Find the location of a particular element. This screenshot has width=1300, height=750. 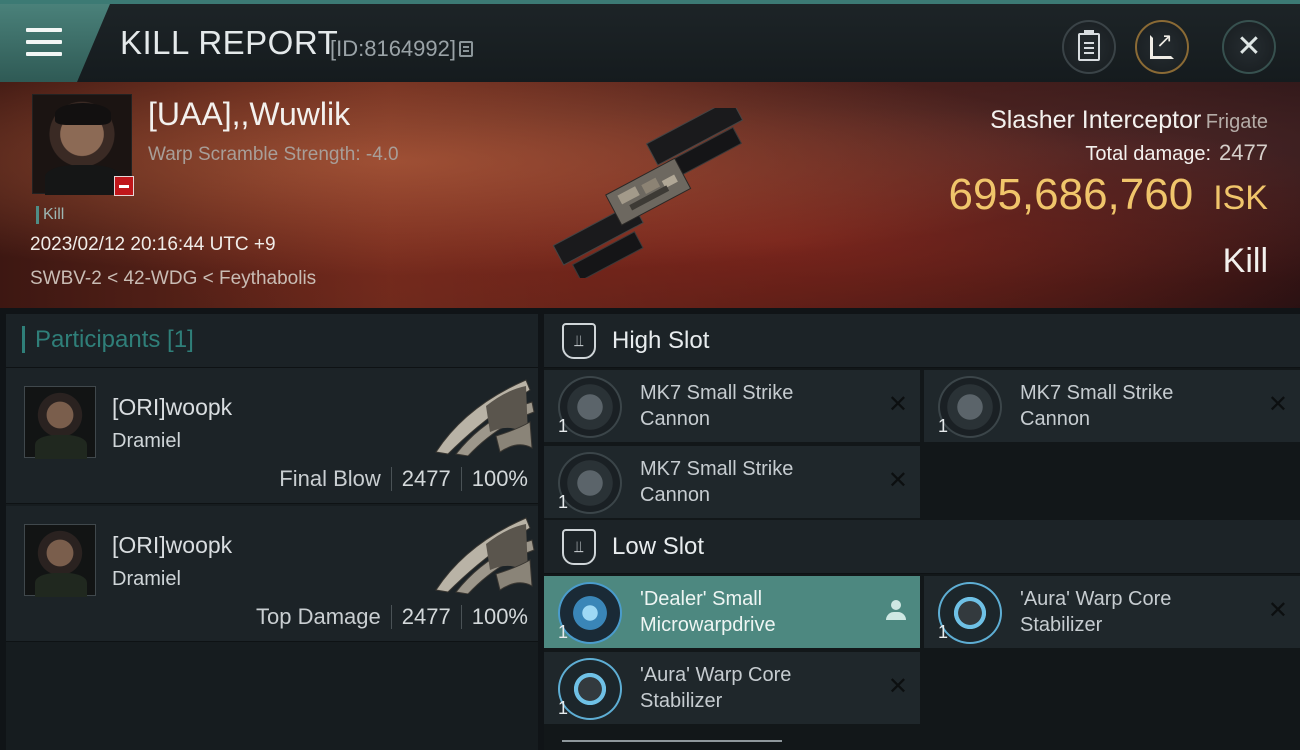

report-id: [ID:8164992] is located at coordinates (401, 49).